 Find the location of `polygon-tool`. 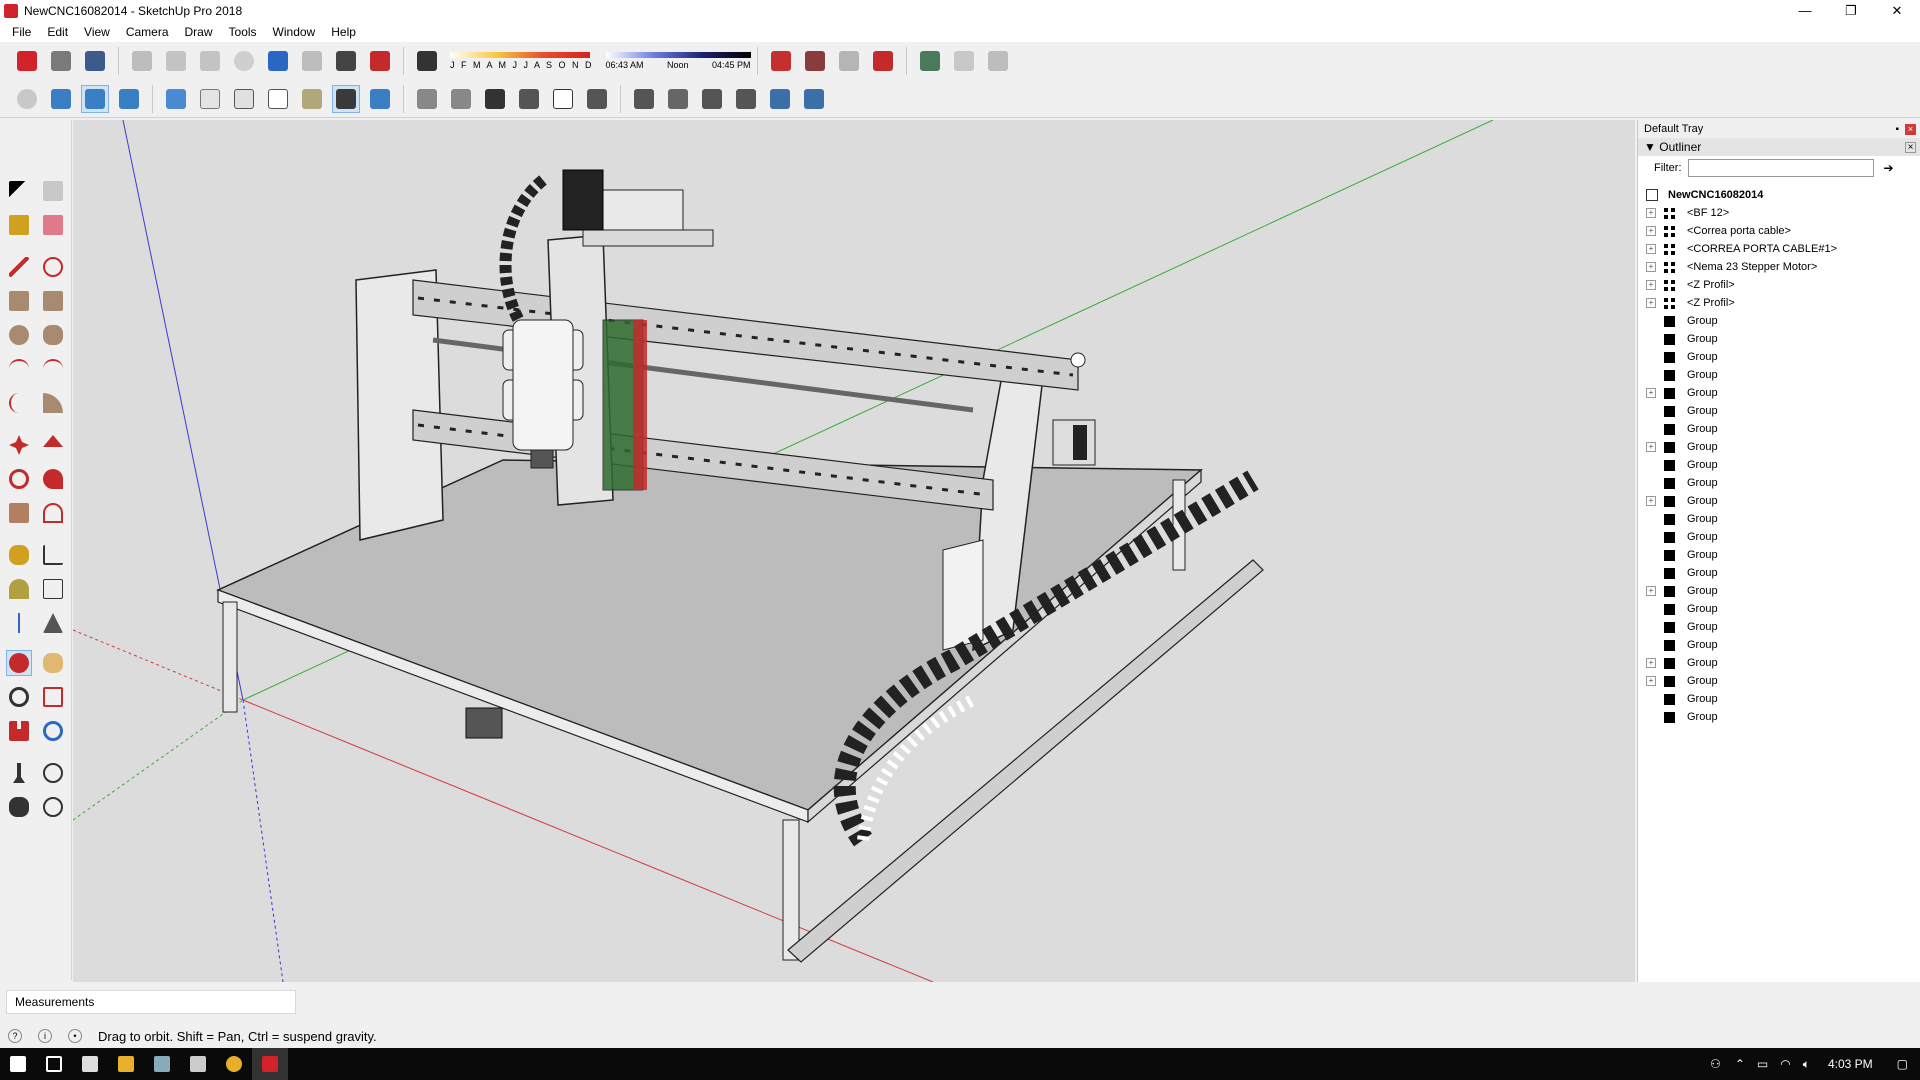

polygon-tool is located at coordinates (53, 335).